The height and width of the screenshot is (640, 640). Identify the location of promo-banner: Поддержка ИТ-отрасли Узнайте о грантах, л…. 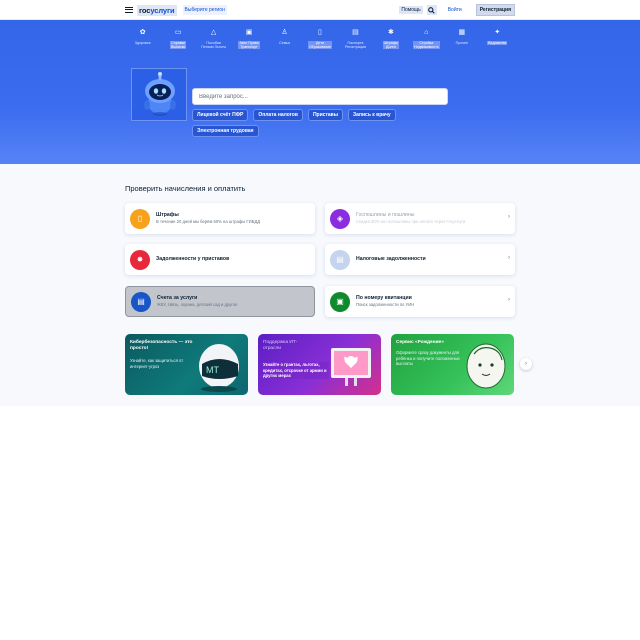
(319, 364).